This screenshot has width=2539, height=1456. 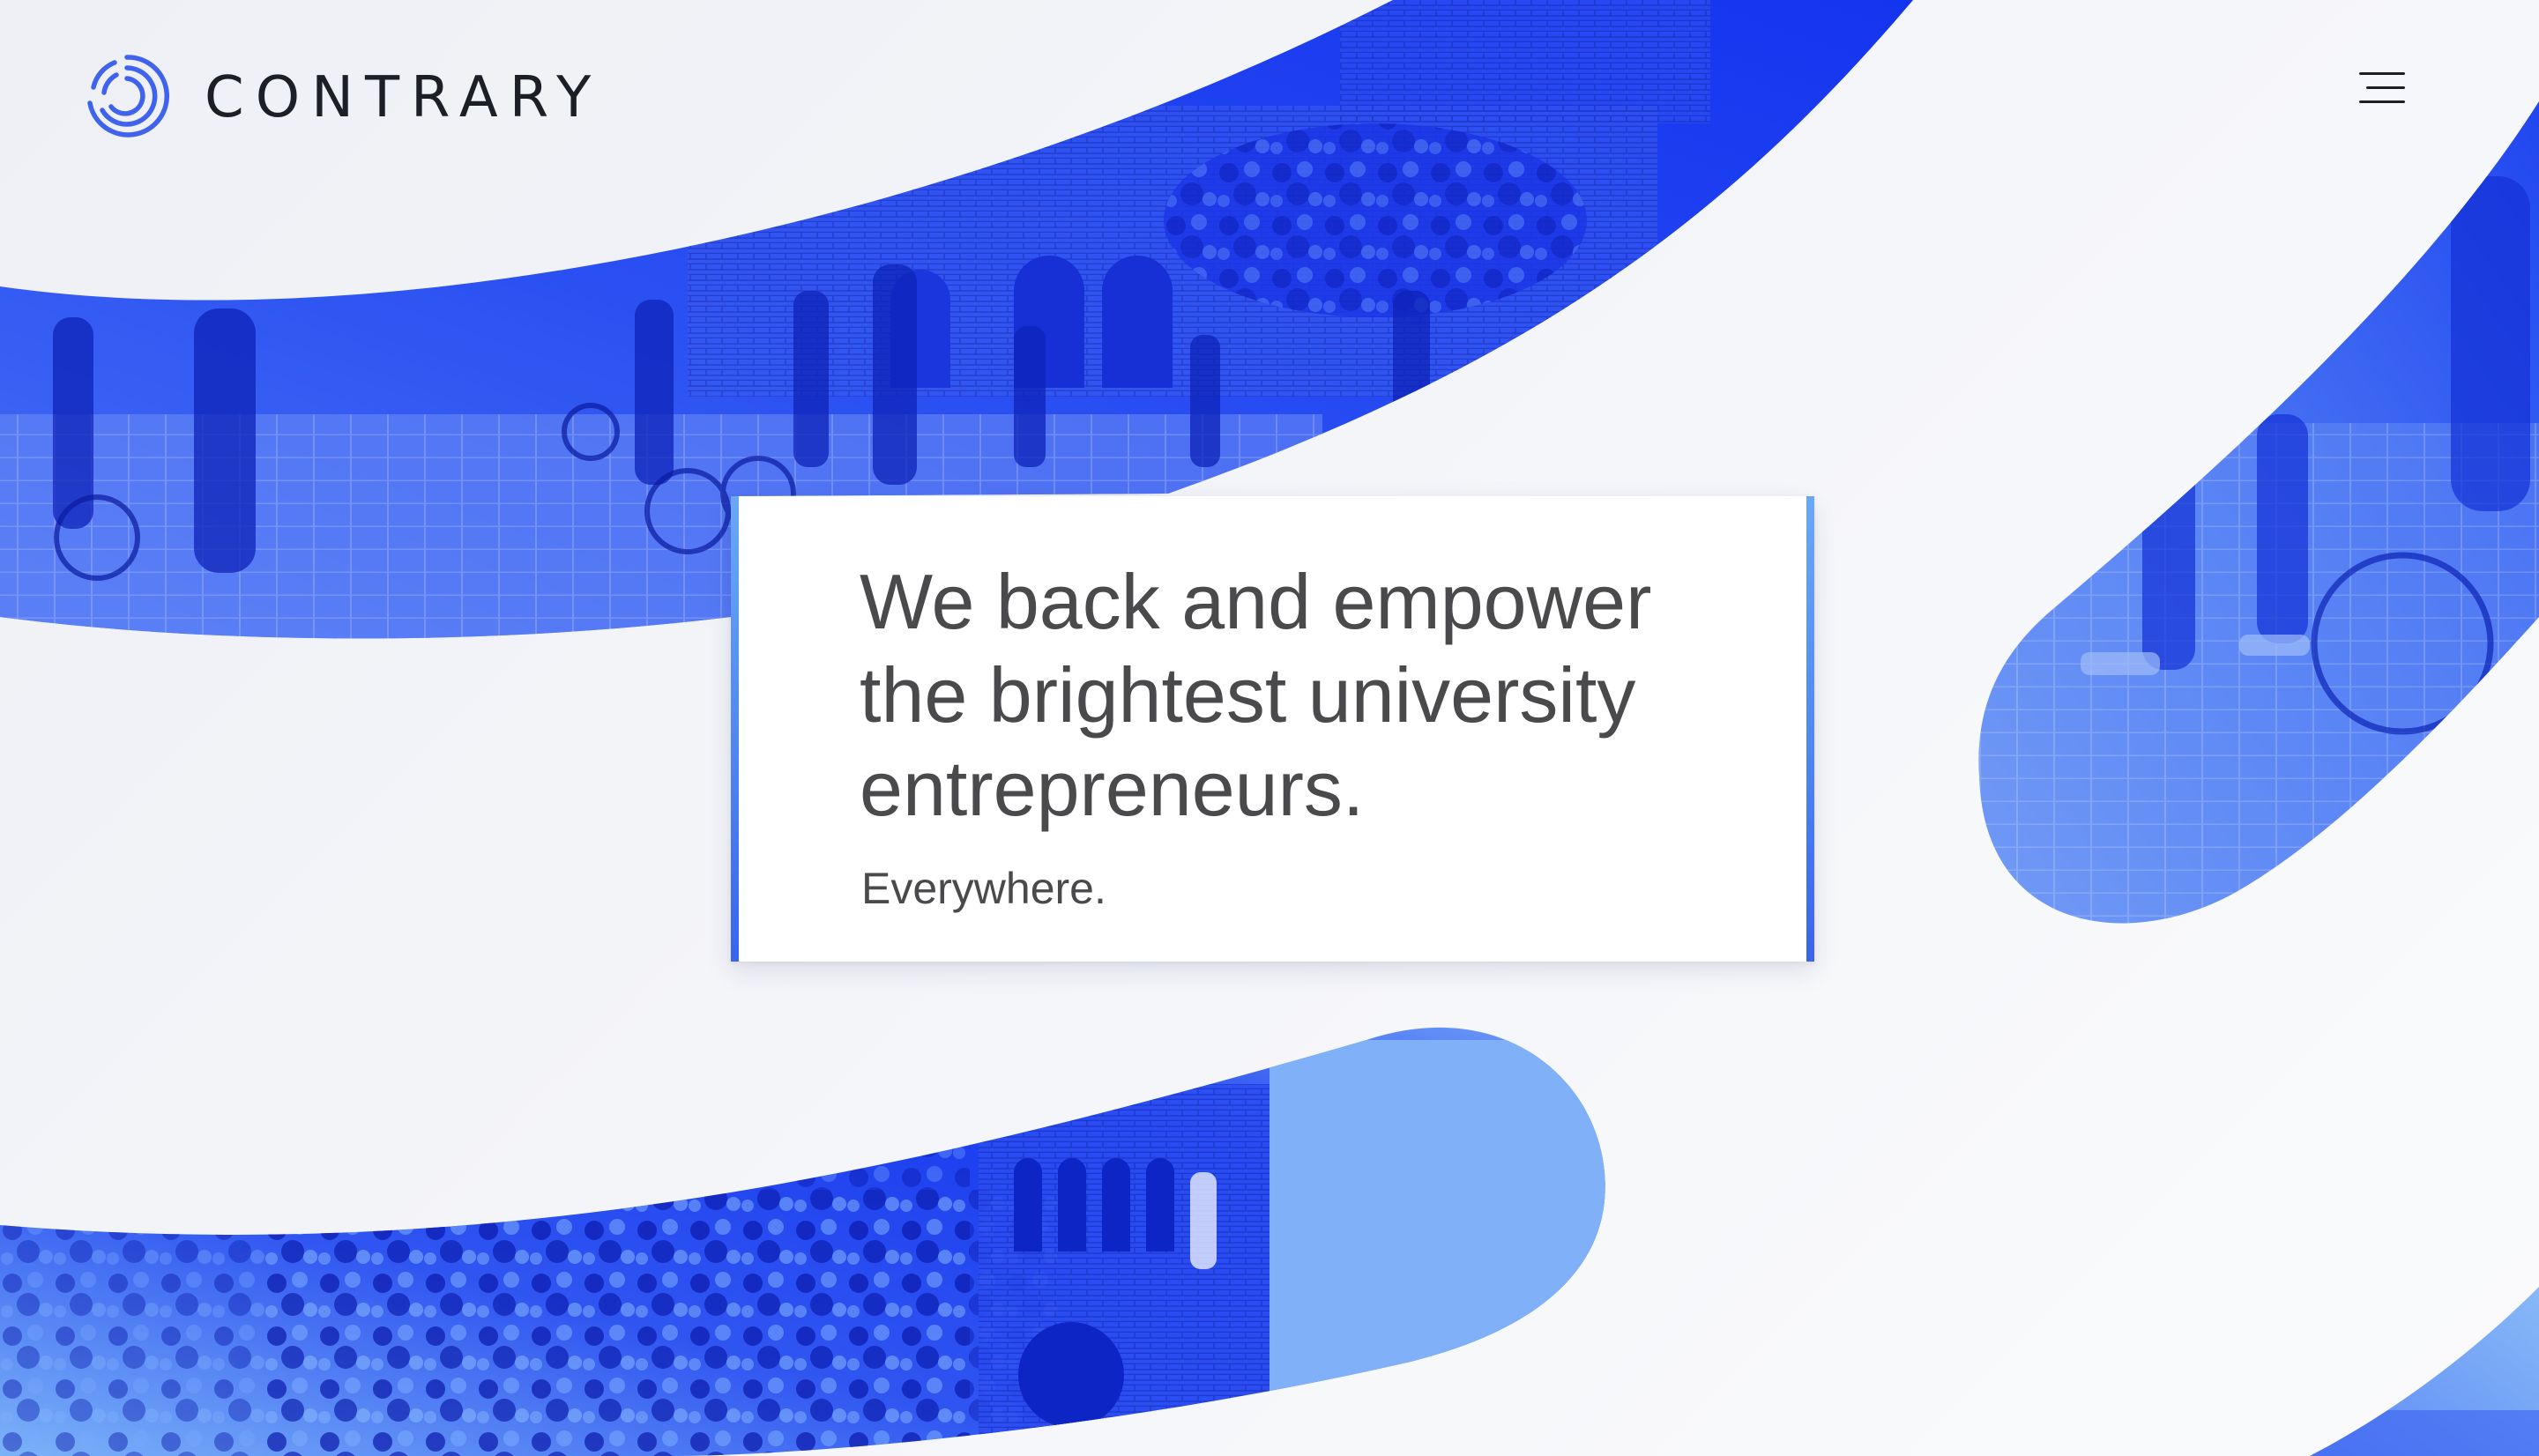 I want to click on home-logo-link: CONTRARY, so click(x=343, y=97).